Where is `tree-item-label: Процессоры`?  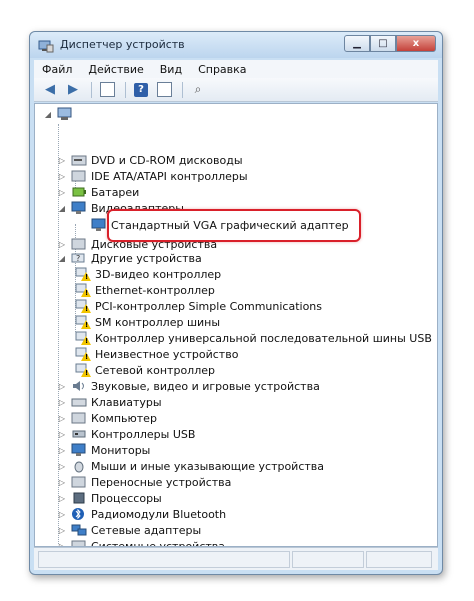
tree-item-label: Процессоры is located at coordinates (126, 498).